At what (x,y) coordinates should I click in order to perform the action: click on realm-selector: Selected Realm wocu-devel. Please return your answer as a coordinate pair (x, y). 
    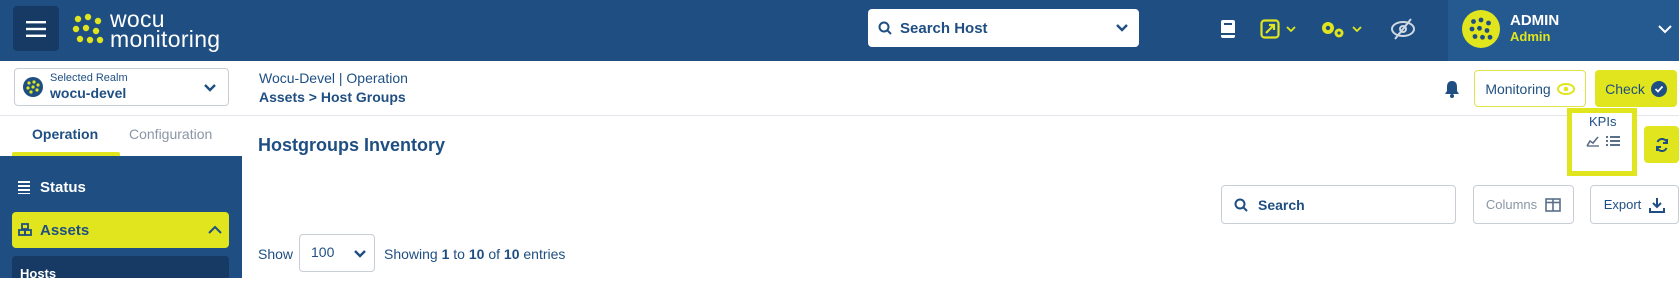
    Looking at the image, I should click on (121, 87).